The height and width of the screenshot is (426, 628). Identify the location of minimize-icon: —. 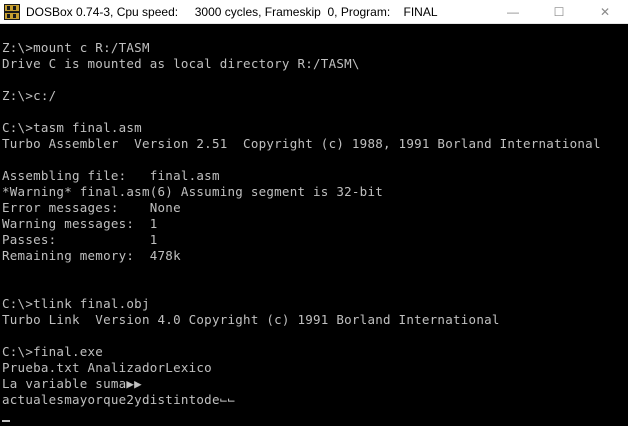
(513, 11).